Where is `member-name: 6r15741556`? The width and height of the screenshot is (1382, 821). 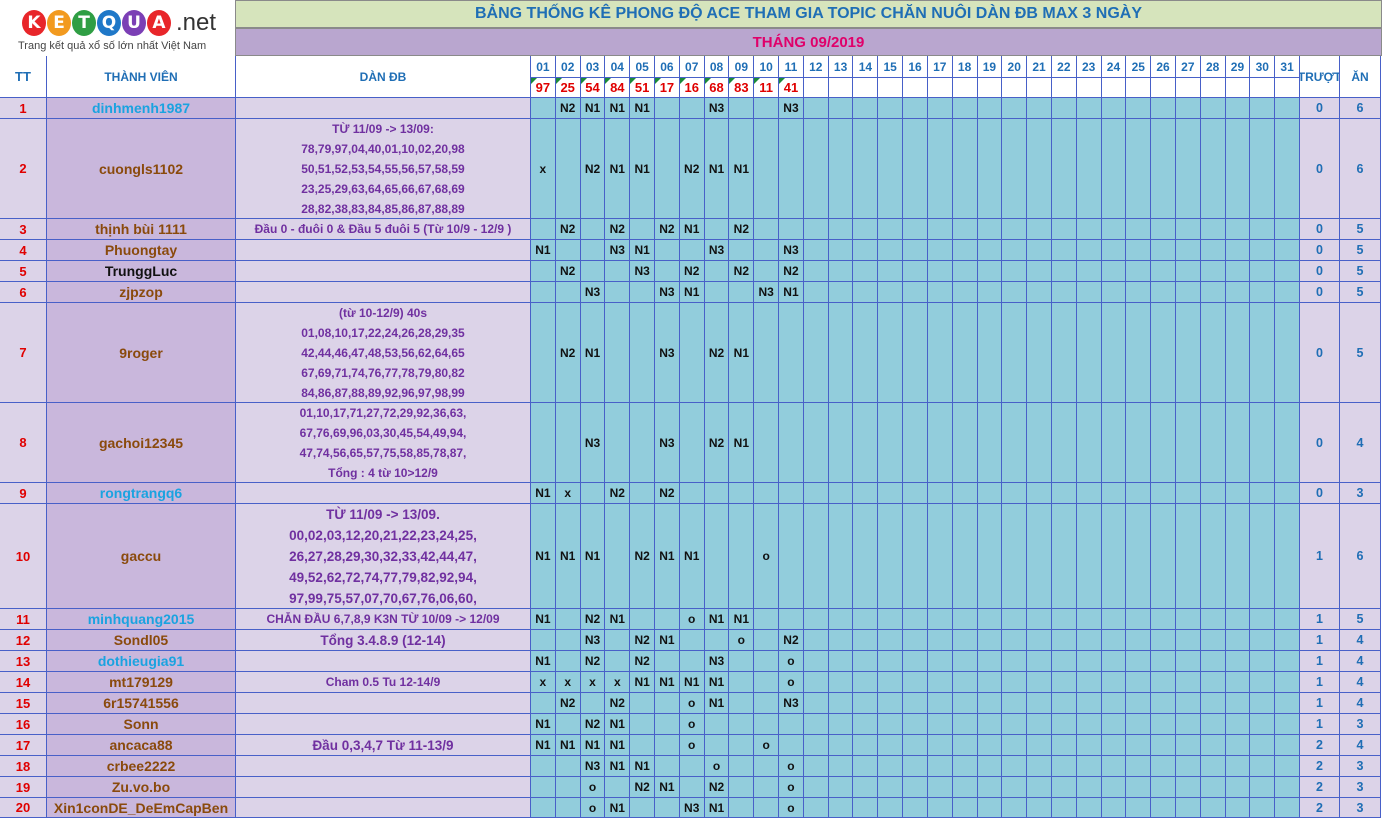
member-name: 6r15741556 is located at coordinates (141, 703).